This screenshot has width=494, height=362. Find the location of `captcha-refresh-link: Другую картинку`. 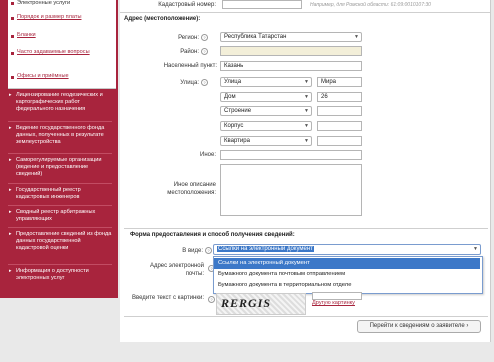

captcha-refresh-link: Другую картинку is located at coordinates (333, 303).